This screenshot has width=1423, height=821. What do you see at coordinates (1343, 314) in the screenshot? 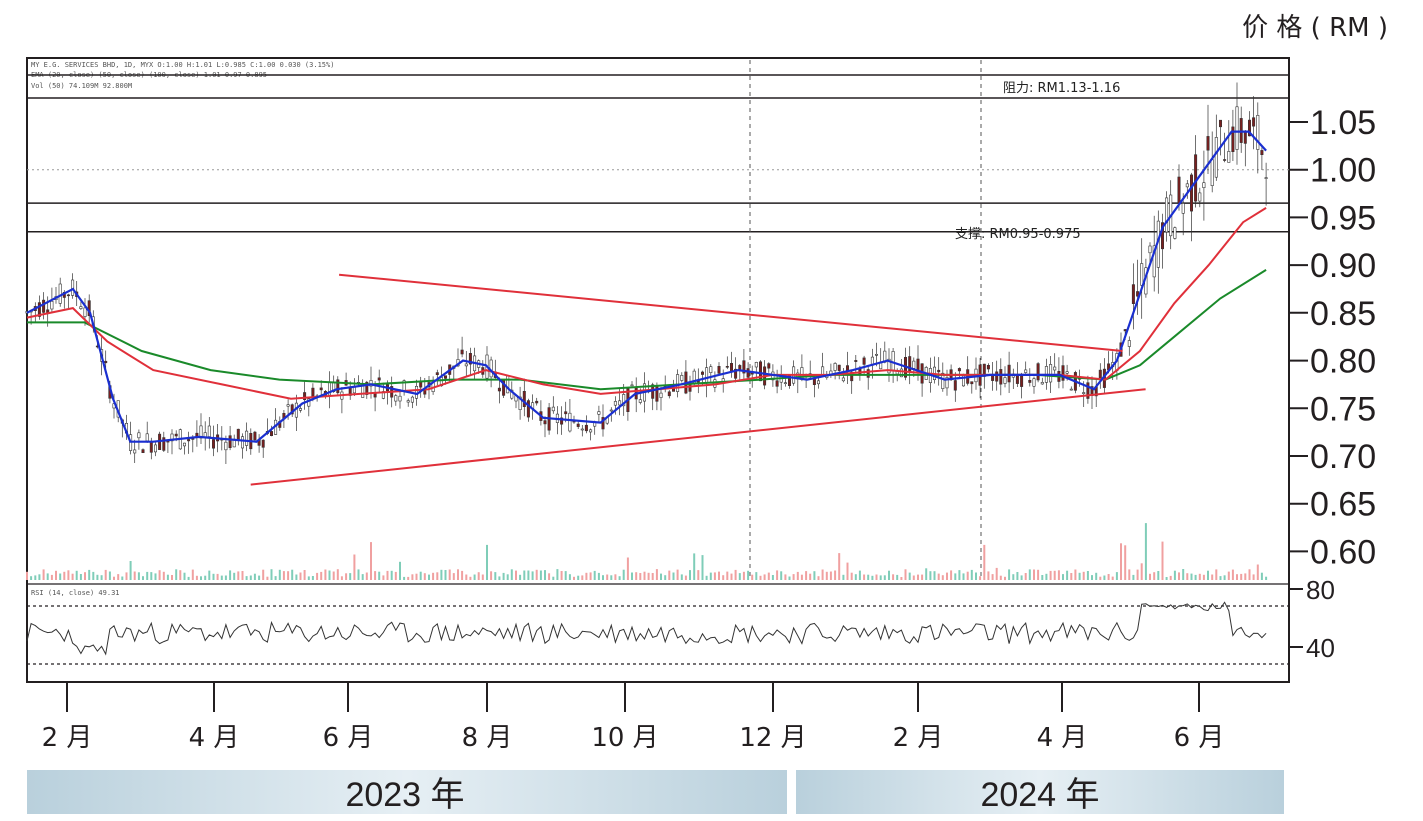
I see `price-tick-label: 0.85` at bounding box center [1343, 314].